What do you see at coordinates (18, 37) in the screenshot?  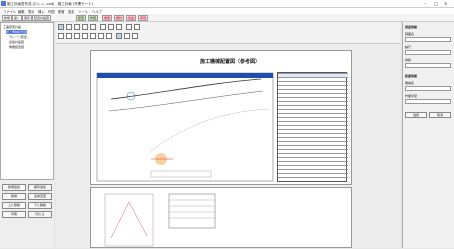 I see `tree-item: クレーン配置` at bounding box center [18, 37].